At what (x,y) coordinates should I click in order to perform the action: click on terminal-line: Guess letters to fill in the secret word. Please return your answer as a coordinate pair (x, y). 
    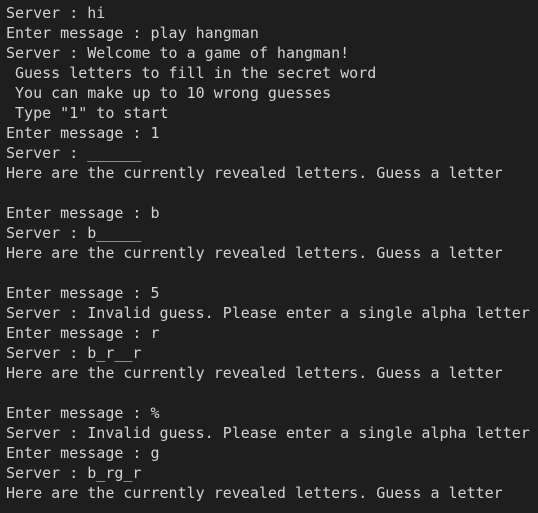
    Looking at the image, I should click on (191, 73).